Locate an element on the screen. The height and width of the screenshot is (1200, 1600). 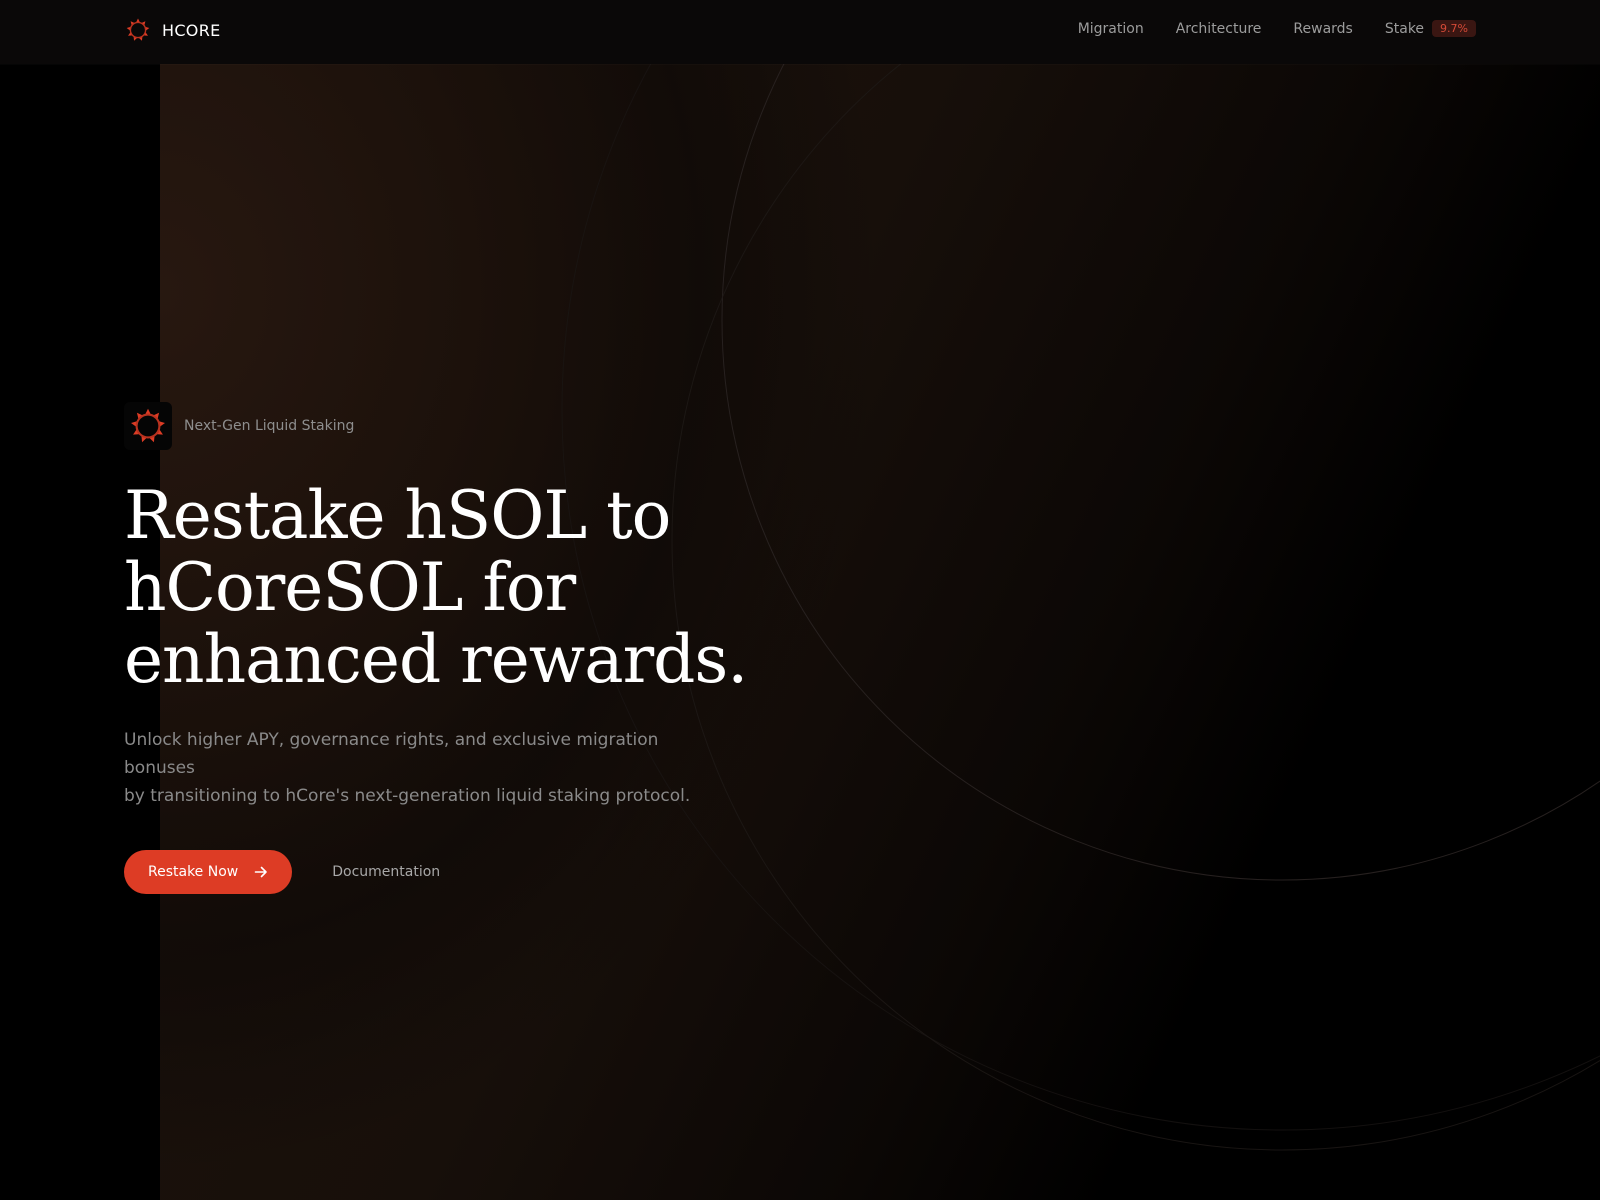
tagline-icon-box is located at coordinates (148, 426).